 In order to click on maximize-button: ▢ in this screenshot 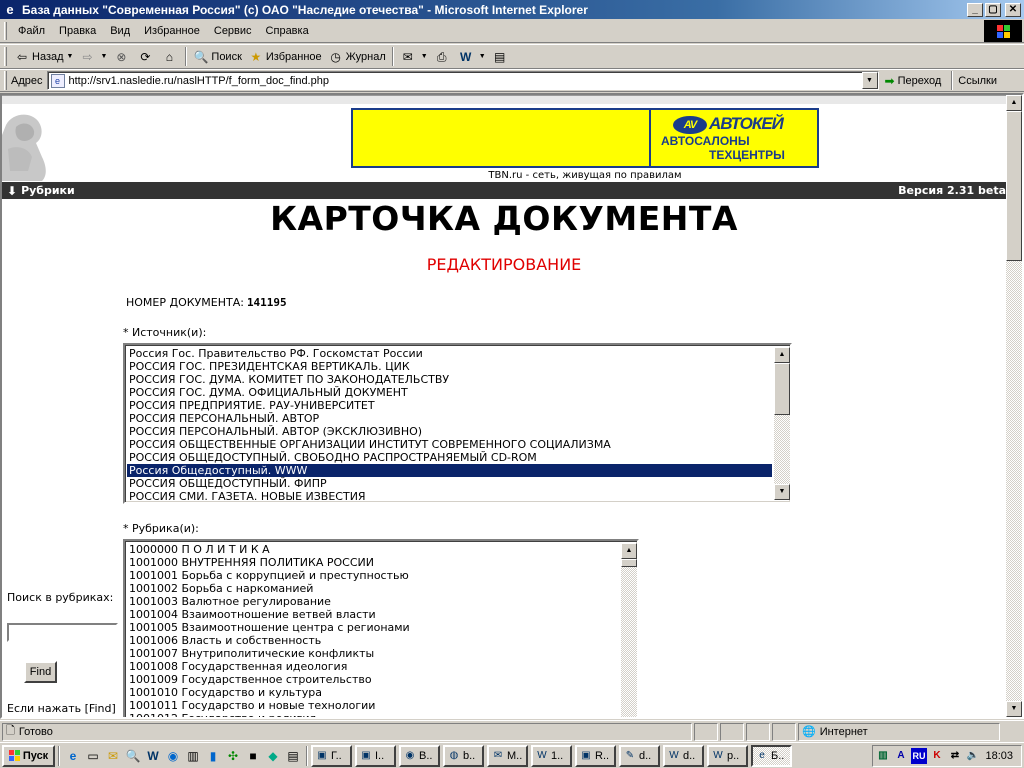, I will do `click(993, 9)`.